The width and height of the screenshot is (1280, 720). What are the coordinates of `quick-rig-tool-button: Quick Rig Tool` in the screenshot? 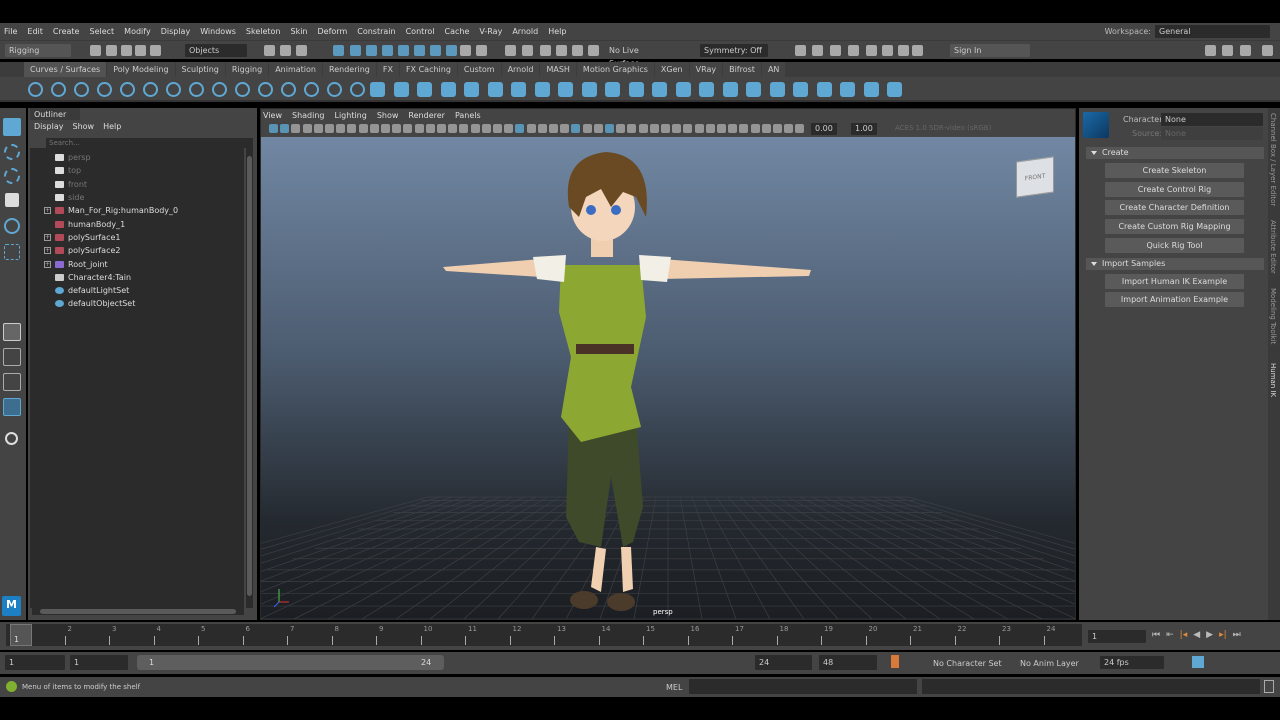 It's located at (1174, 245).